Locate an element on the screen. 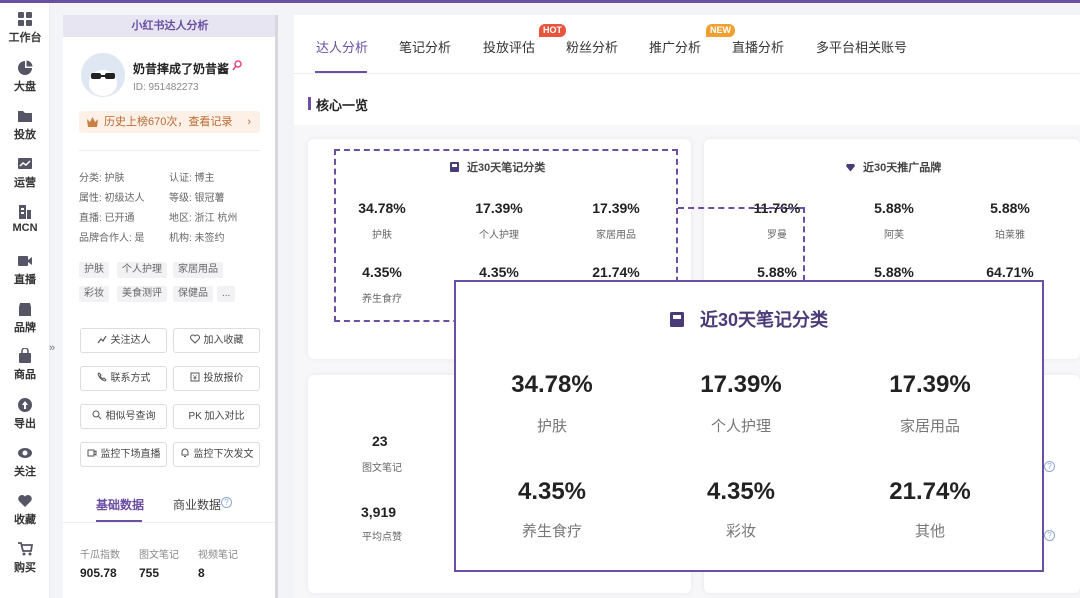 This screenshot has height=598, width=1080. nav-item-live: 直播 is located at coordinates (25, 270).